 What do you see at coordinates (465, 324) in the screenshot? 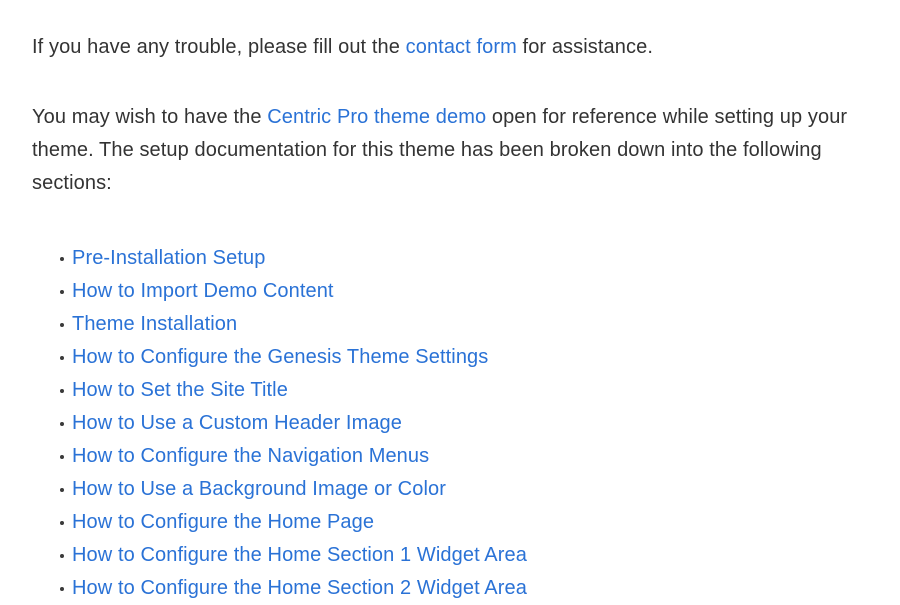
I see `list-item: Theme Installation` at bounding box center [465, 324].